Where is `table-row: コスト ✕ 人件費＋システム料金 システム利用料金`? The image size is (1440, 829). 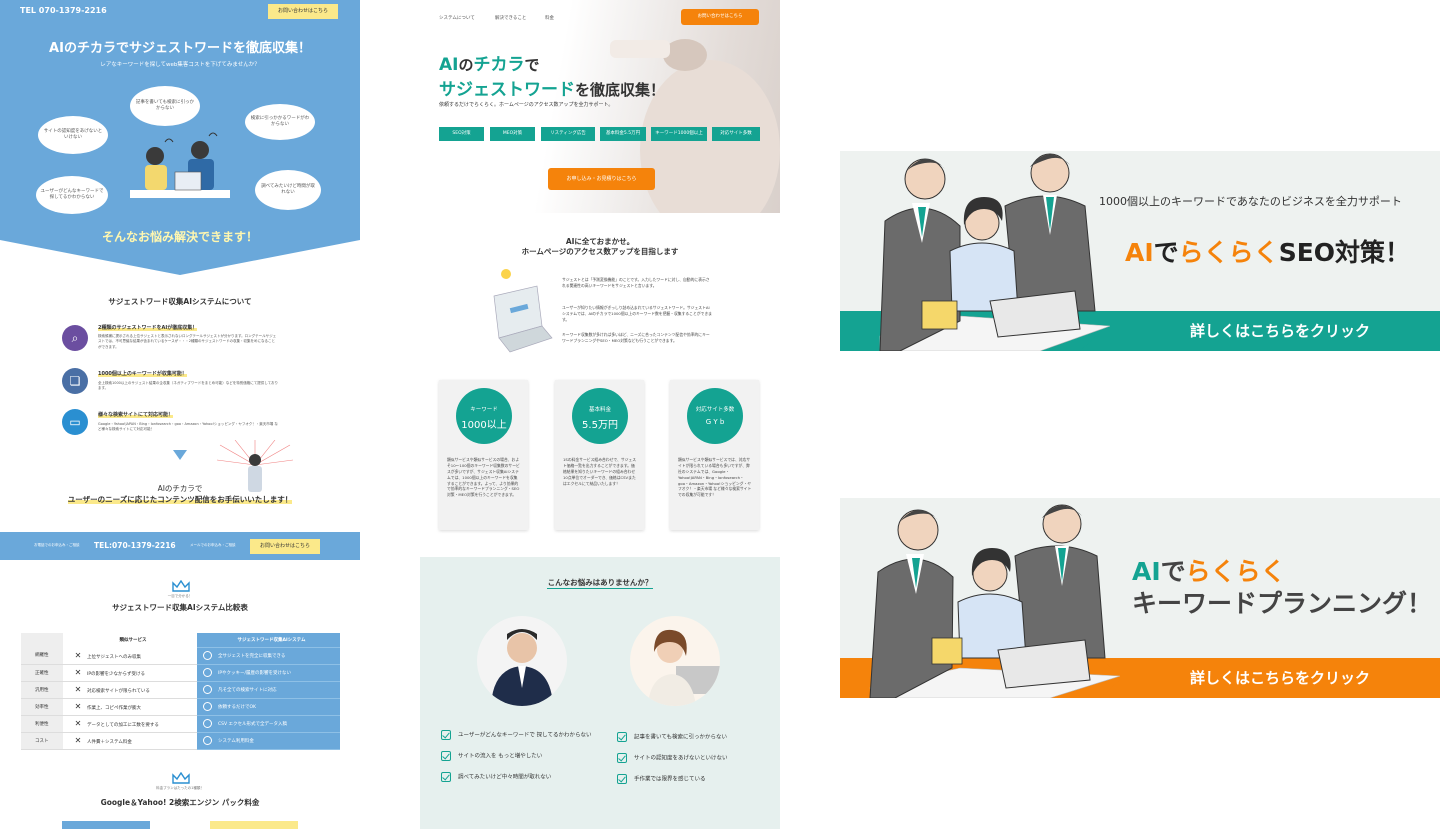 table-row: コスト ✕ 人件費＋システム料金 システム利用料金 is located at coordinates (180, 741).